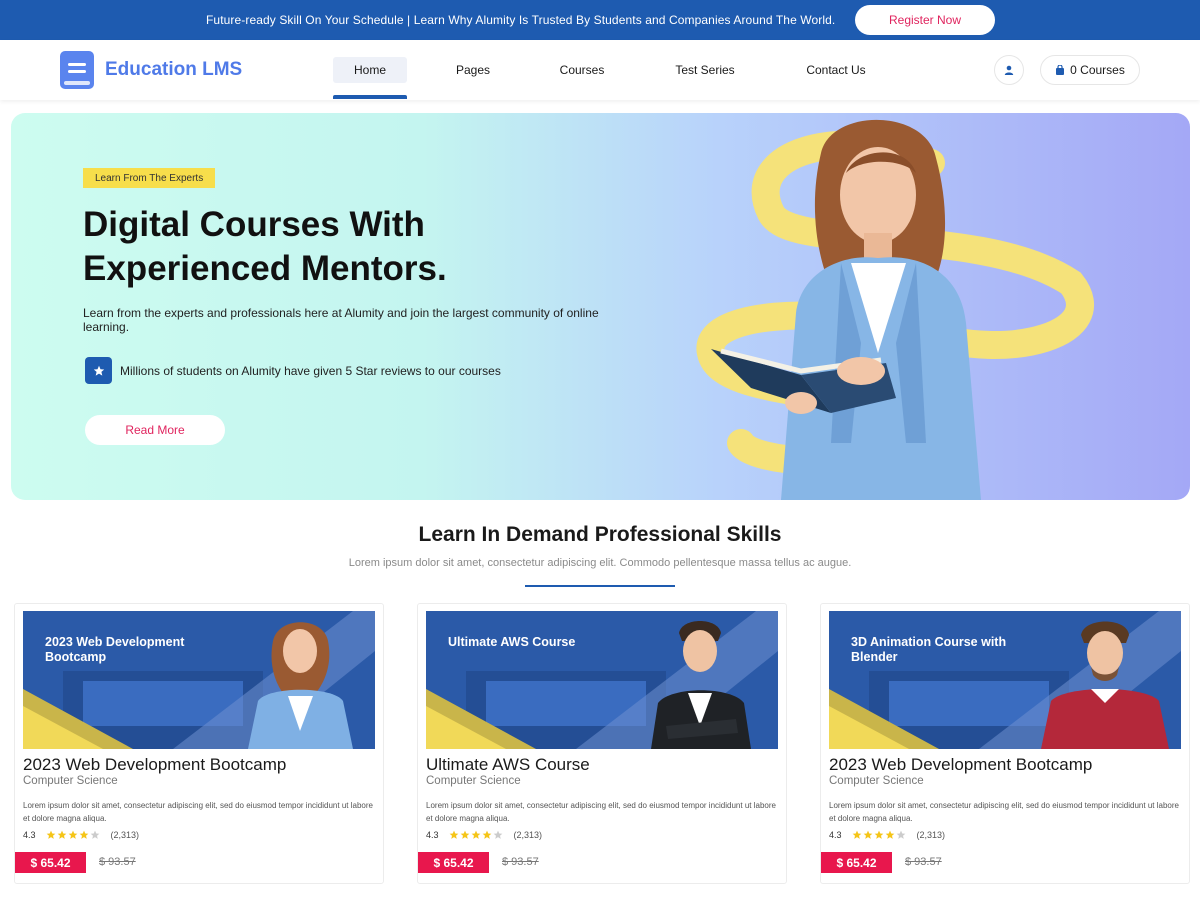 The height and width of the screenshot is (900, 1200). Describe the element at coordinates (1060, 70) in the screenshot. I see `bag-icon` at that location.